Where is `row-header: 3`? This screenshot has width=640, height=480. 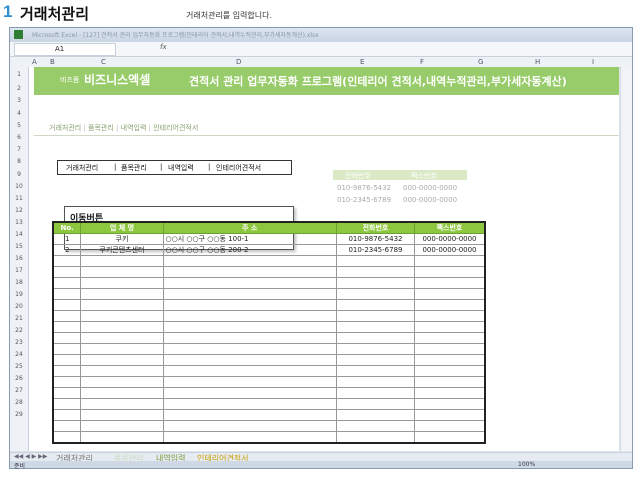
row-header: 3 is located at coordinates (19, 100).